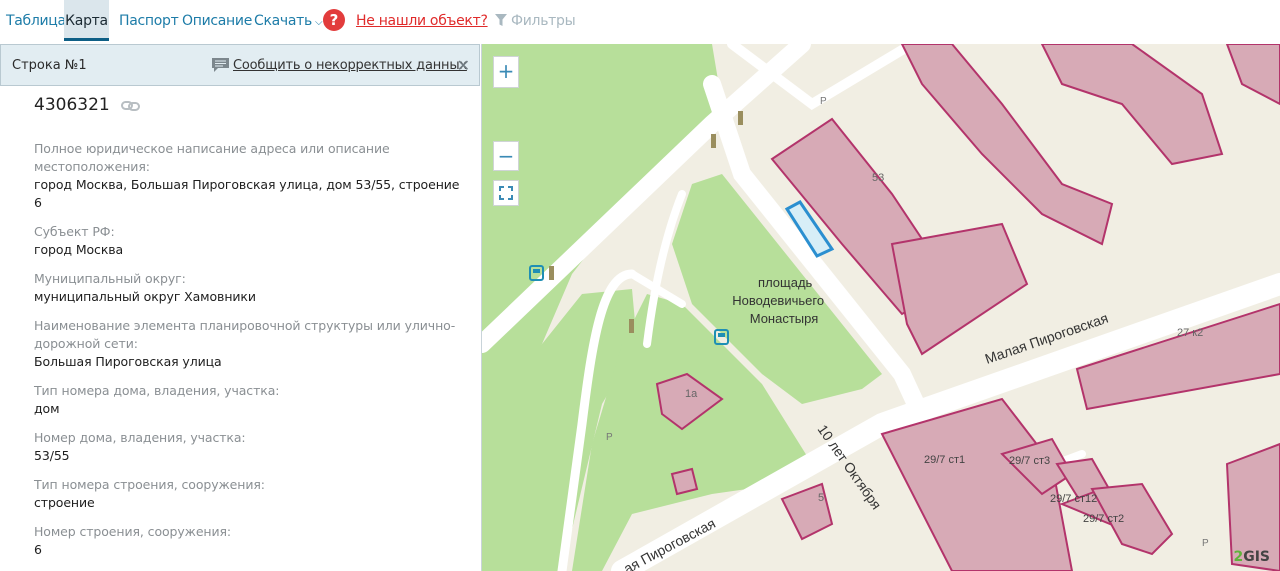 The image size is (1280, 571). Describe the element at coordinates (878, 178) in the screenshot. I see `building-label: 53` at that location.